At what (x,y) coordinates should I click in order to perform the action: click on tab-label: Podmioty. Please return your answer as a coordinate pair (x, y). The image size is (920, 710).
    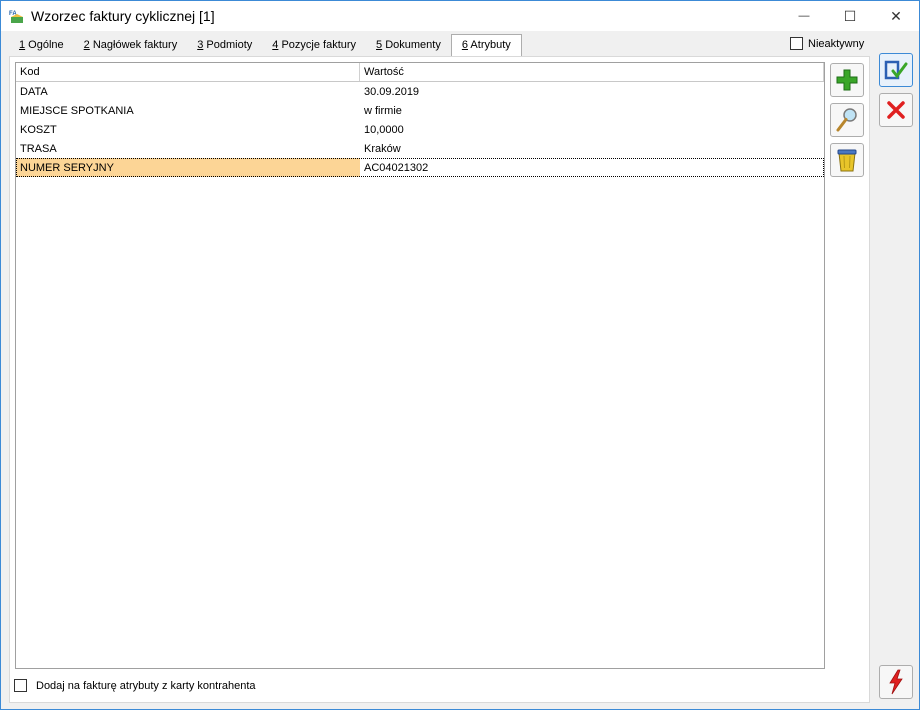
    Looking at the image, I should click on (228, 45).